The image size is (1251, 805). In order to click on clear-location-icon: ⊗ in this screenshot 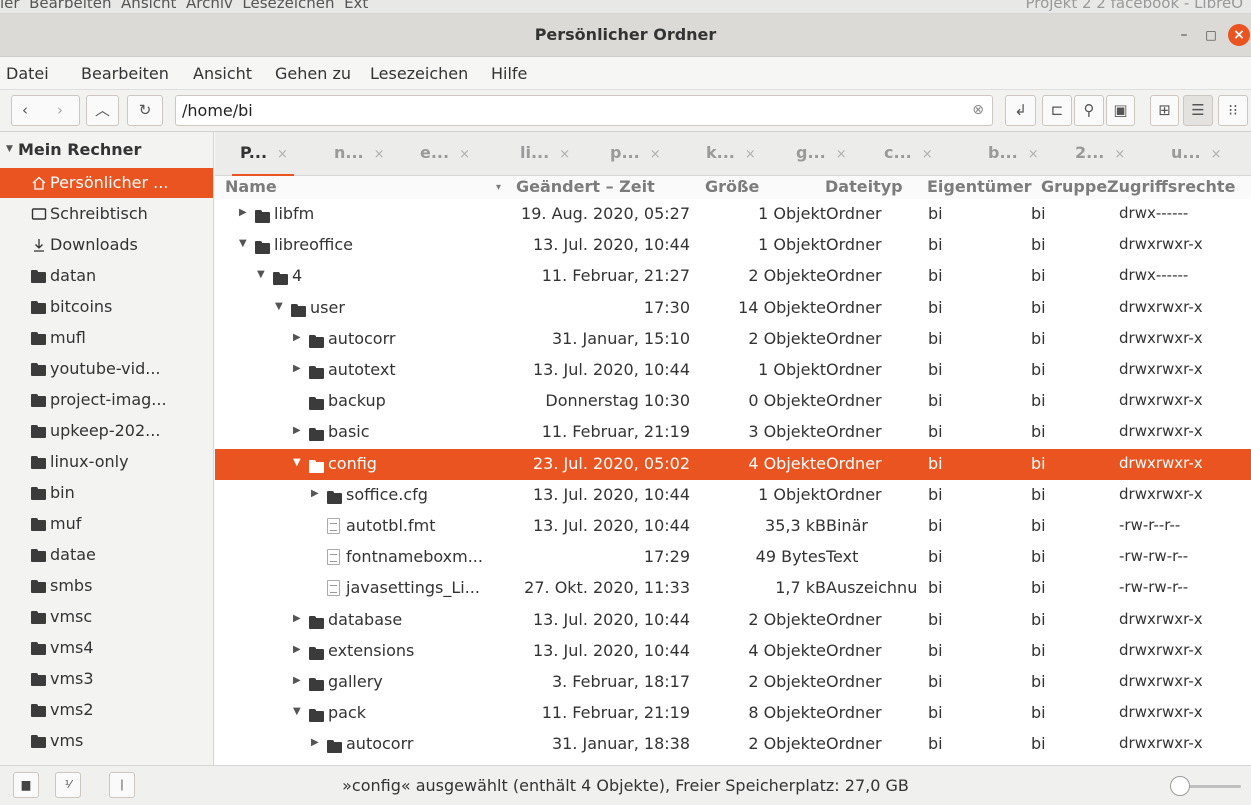, I will do `click(978, 110)`.